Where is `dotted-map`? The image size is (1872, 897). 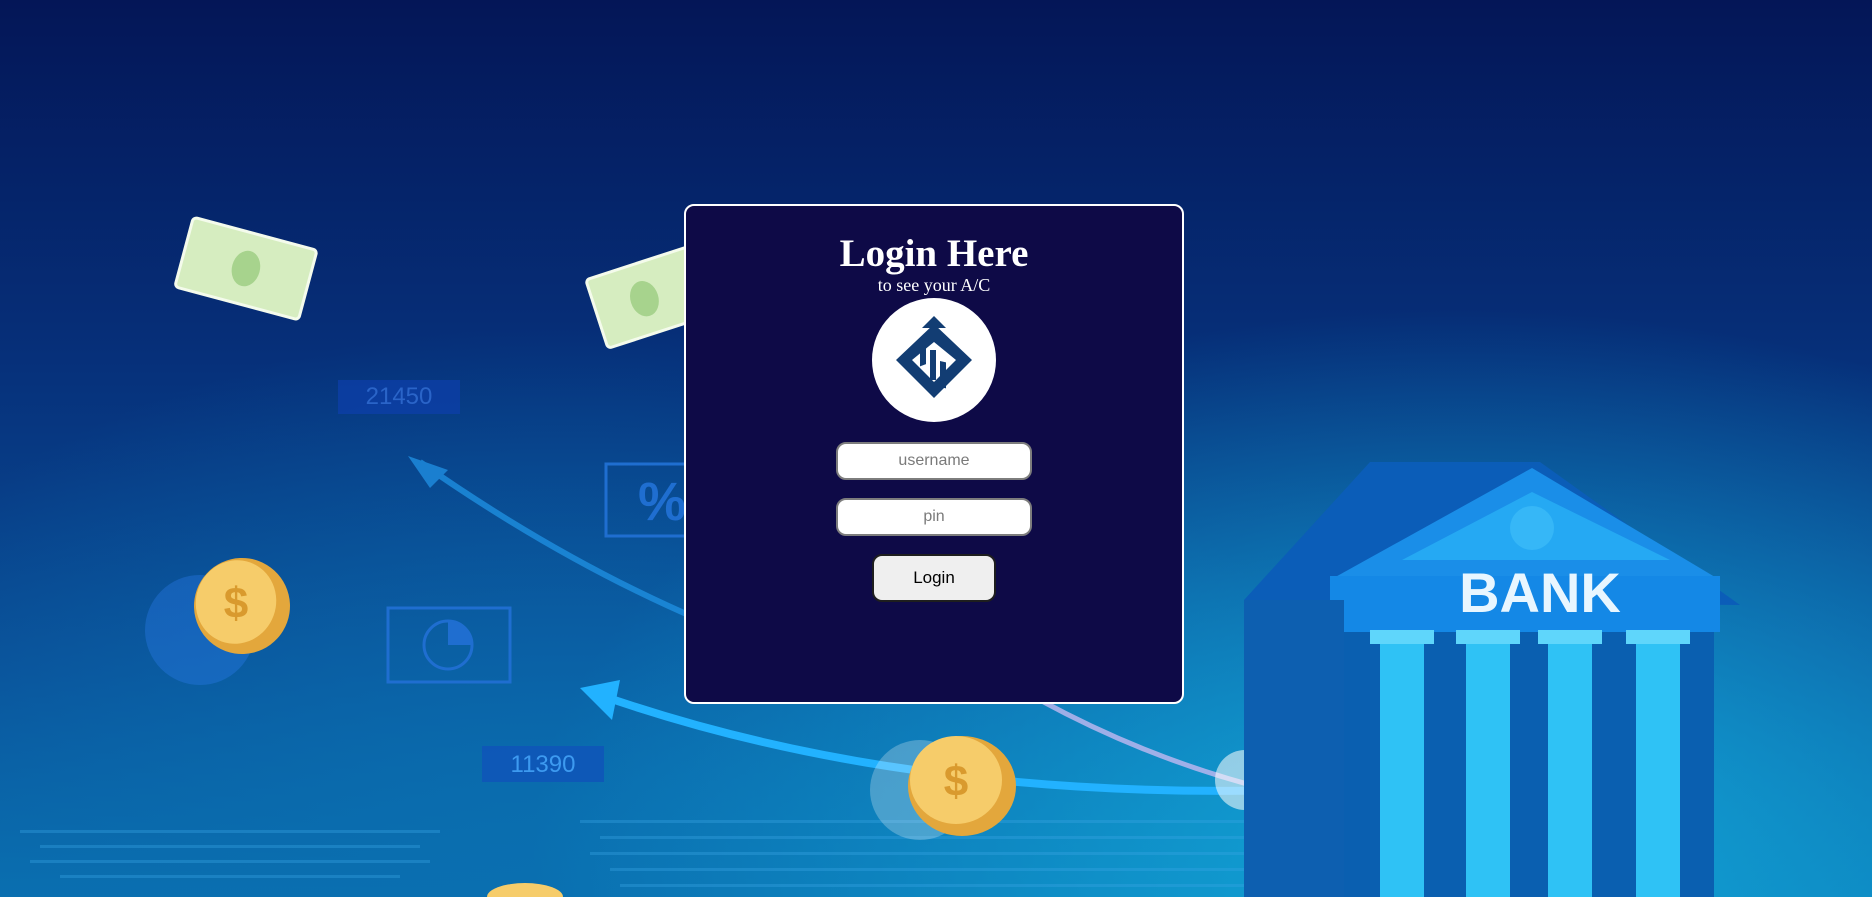 dotted-map is located at coordinates (655, 853).